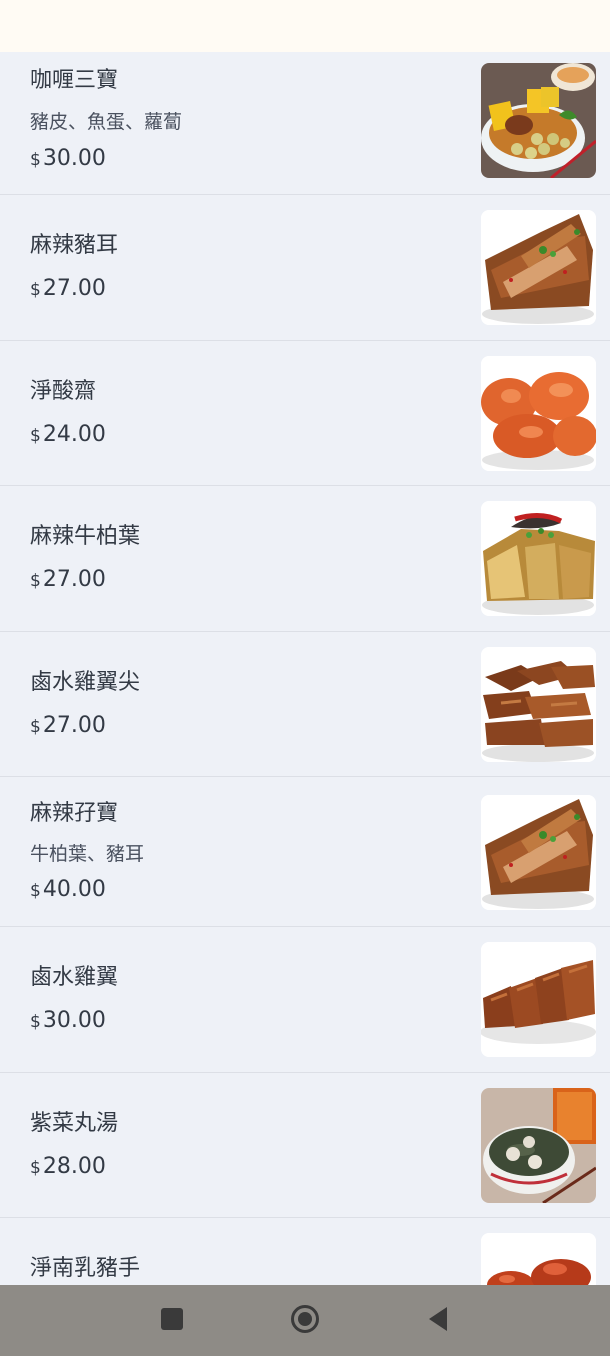 This screenshot has height=1356, width=610. I want to click on menu-item: 麻辣孖寶 牛柏葉、豬耳 $40.00, so click(305, 852).